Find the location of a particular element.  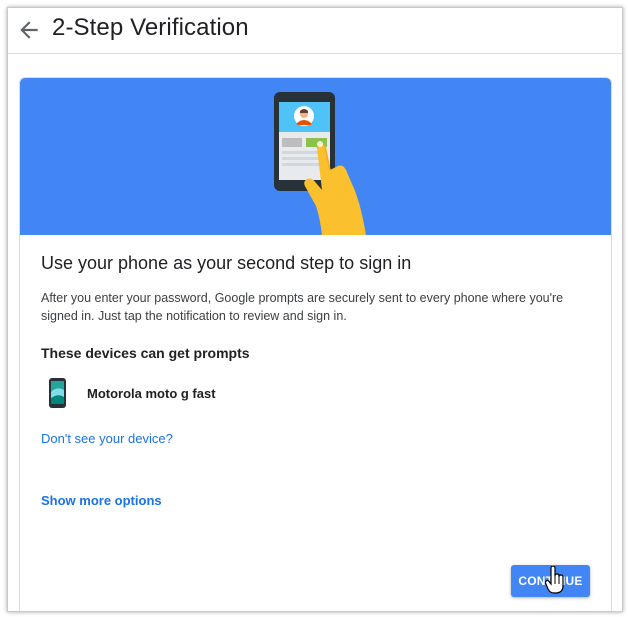

smartphone-icon is located at coordinates (57, 393).